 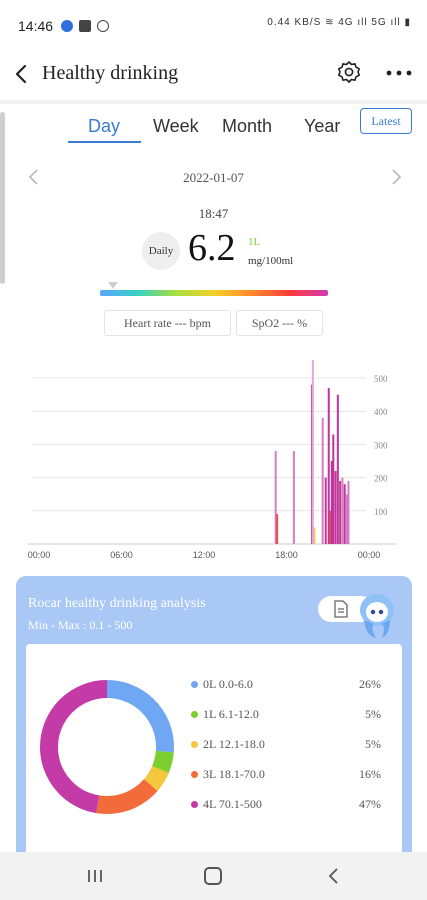 I want to click on y-tick-label: 400, so click(x=381, y=412).